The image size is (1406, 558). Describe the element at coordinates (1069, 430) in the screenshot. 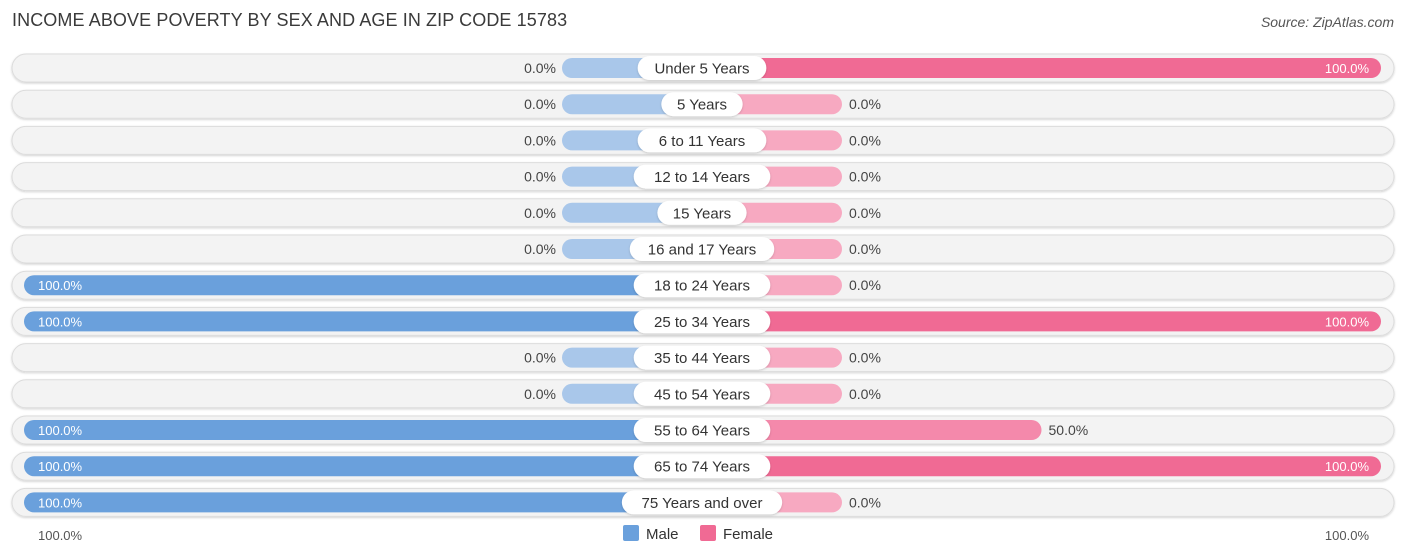

I see `female-value-label: 50.0%` at that location.